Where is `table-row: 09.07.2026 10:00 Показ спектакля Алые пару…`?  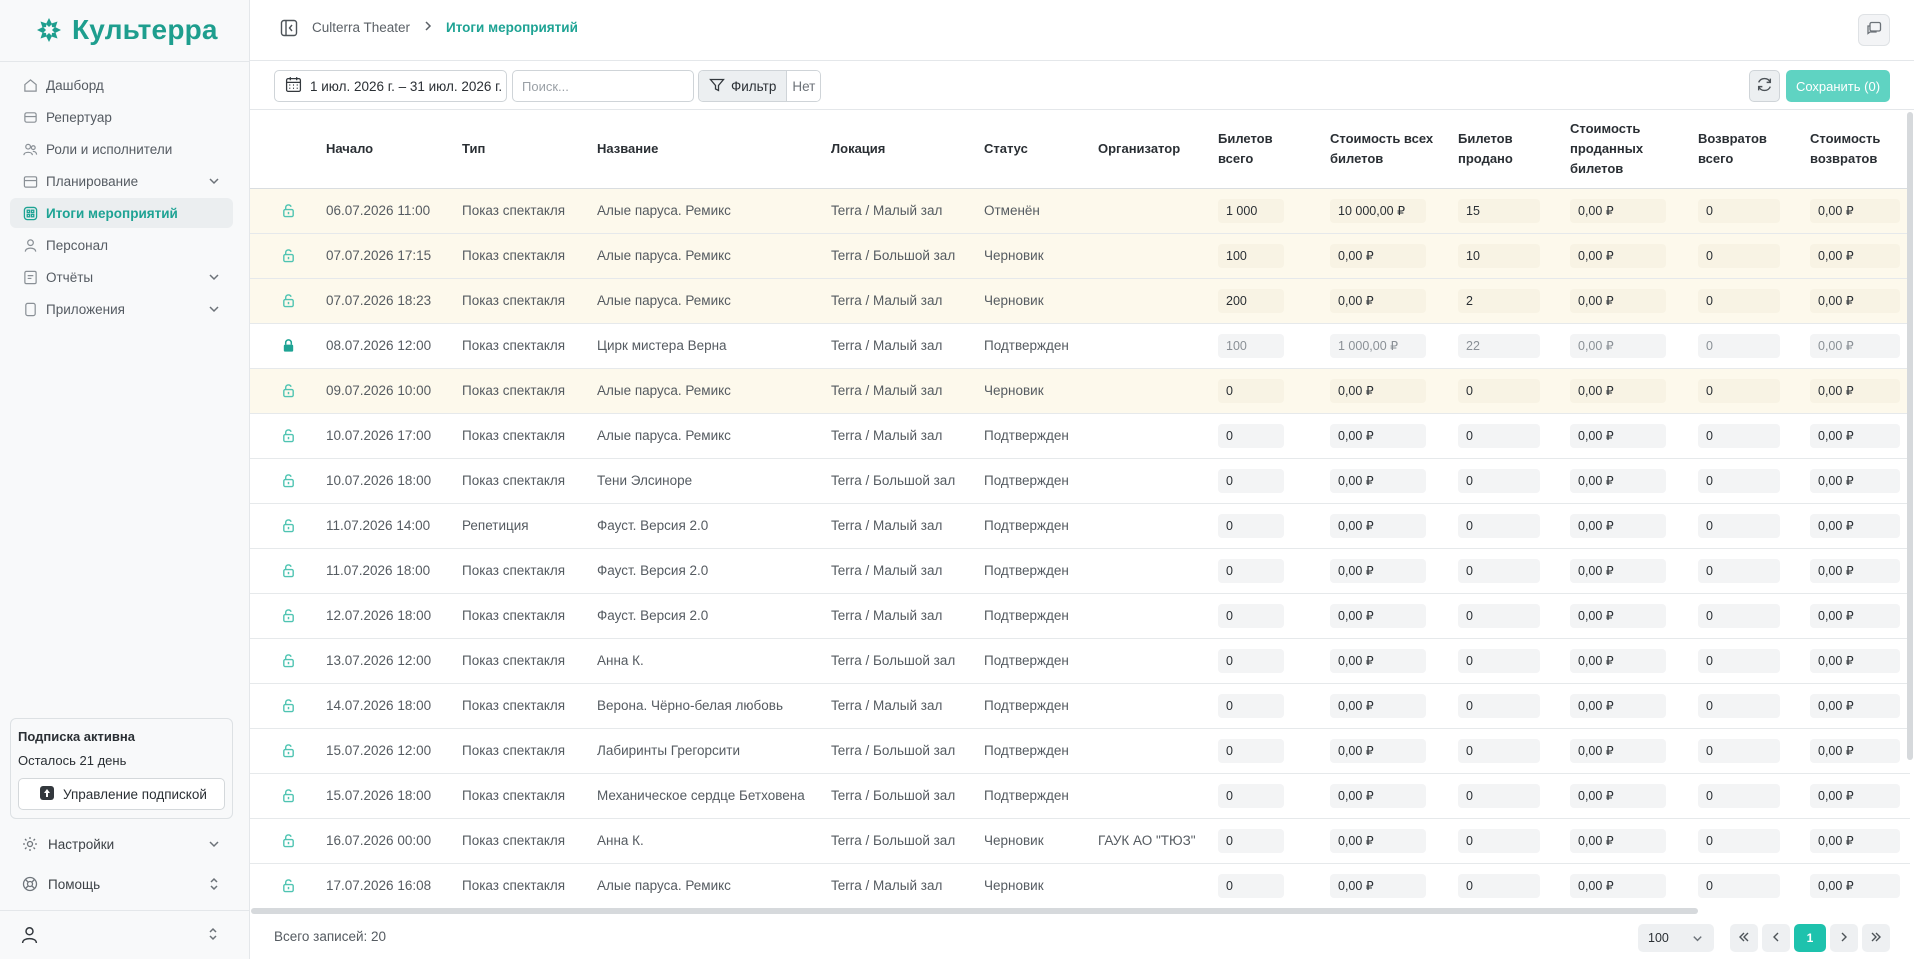
table-row: 09.07.2026 10:00 Показ спектакля Алые пару… is located at coordinates (1080, 390).